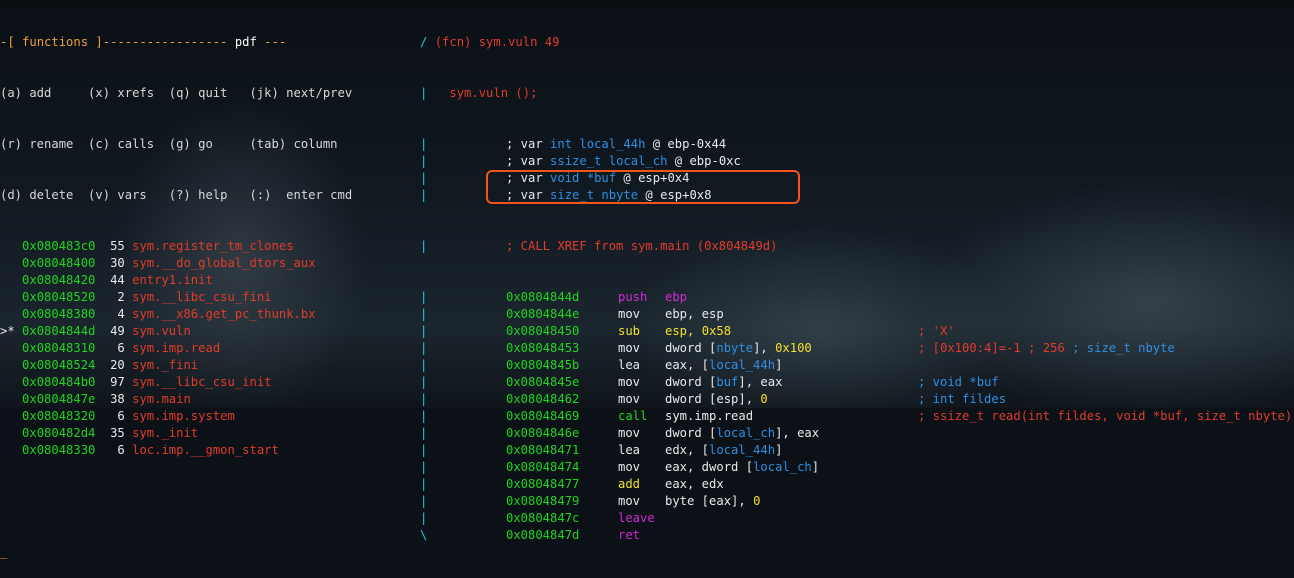 The height and width of the screenshot is (578, 1294). Describe the element at coordinates (55, 365) in the screenshot. I see `function-address: 0x08048524` at that location.